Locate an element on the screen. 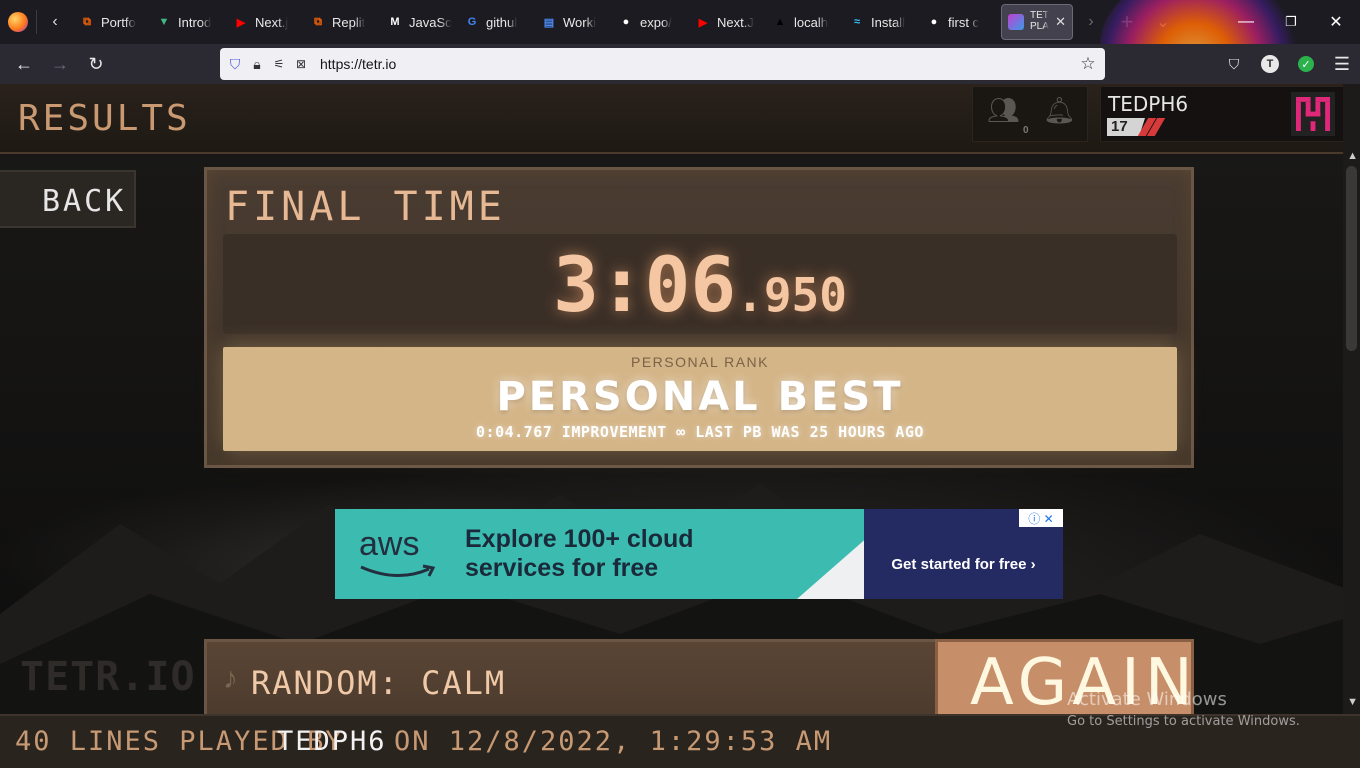 The image size is (1360, 768). personal-rank-value: PERSONAL BEST is located at coordinates (700, 397).